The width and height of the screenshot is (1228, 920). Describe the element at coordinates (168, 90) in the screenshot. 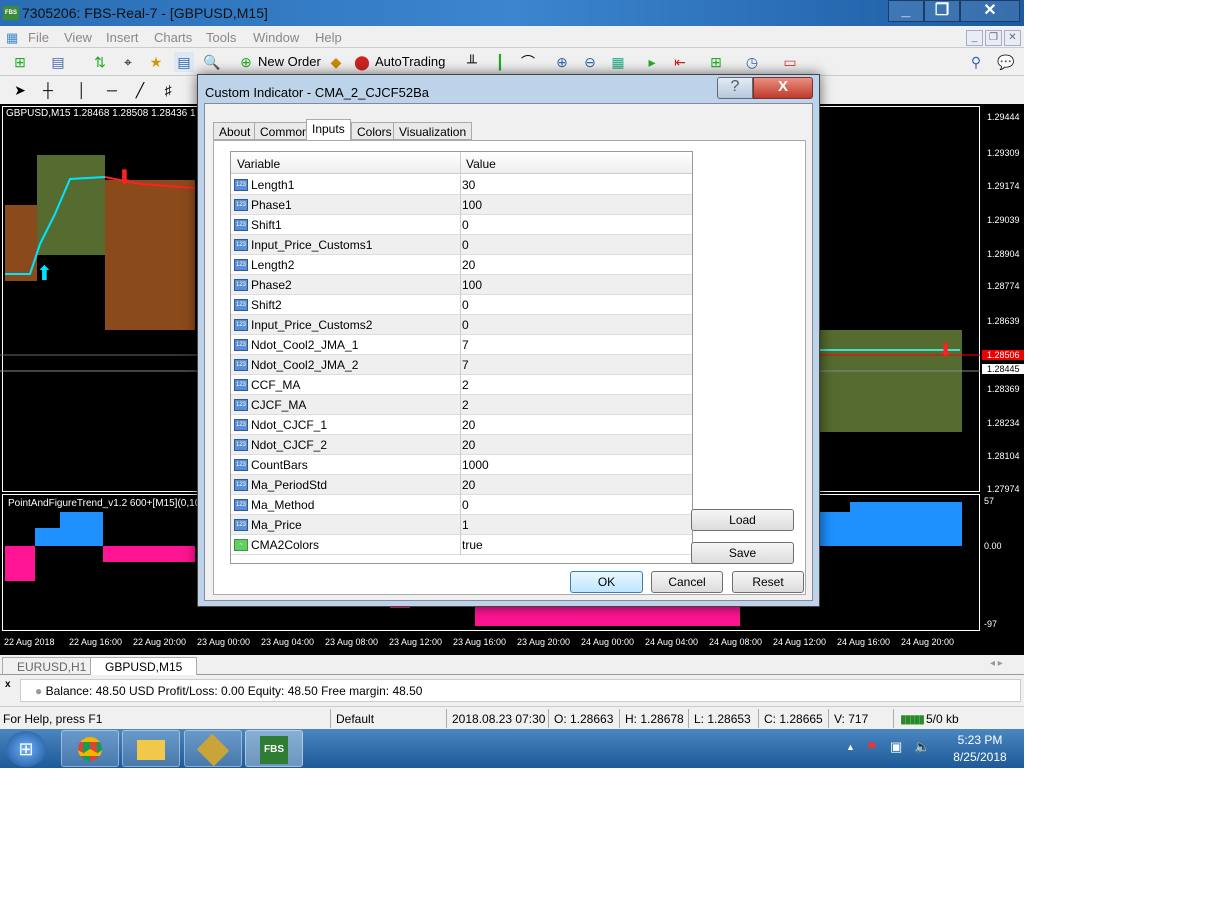

I see `fibonacci-icon: ♯` at that location.